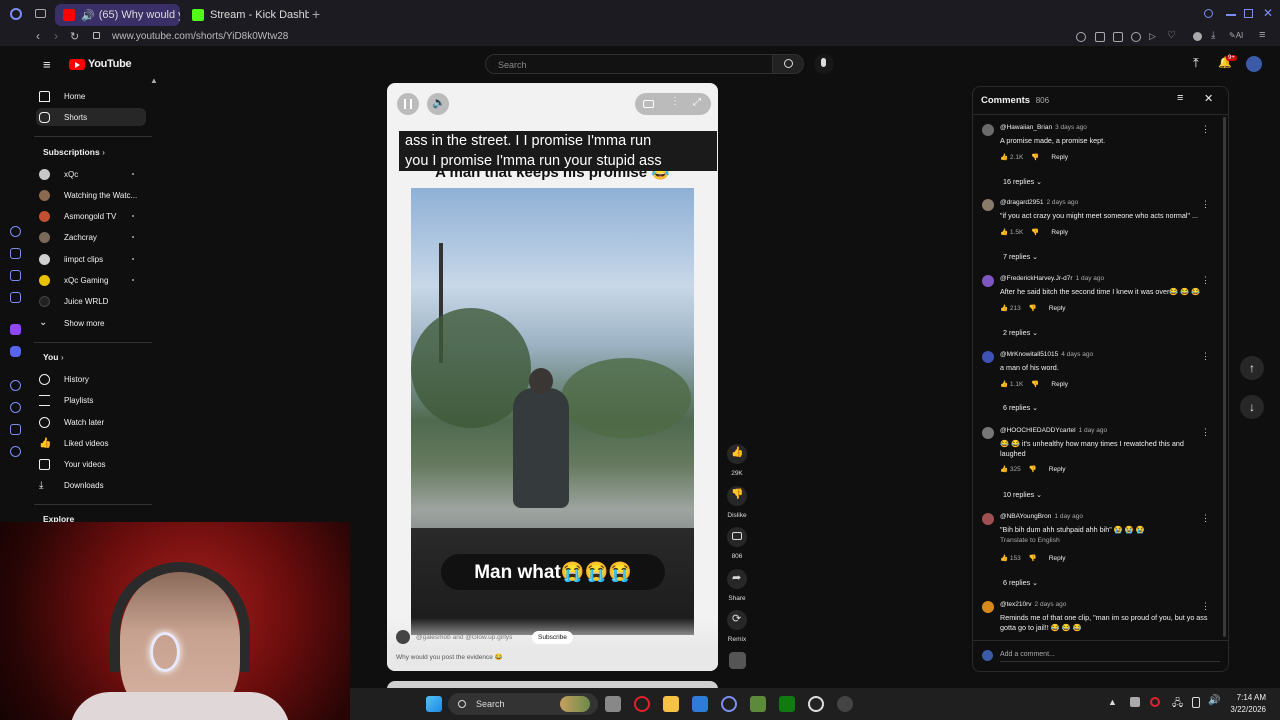 The width and height of the screenshot is (1280, 720). I want to click on tray-network-icon: 🖧, so click(1177, 704).